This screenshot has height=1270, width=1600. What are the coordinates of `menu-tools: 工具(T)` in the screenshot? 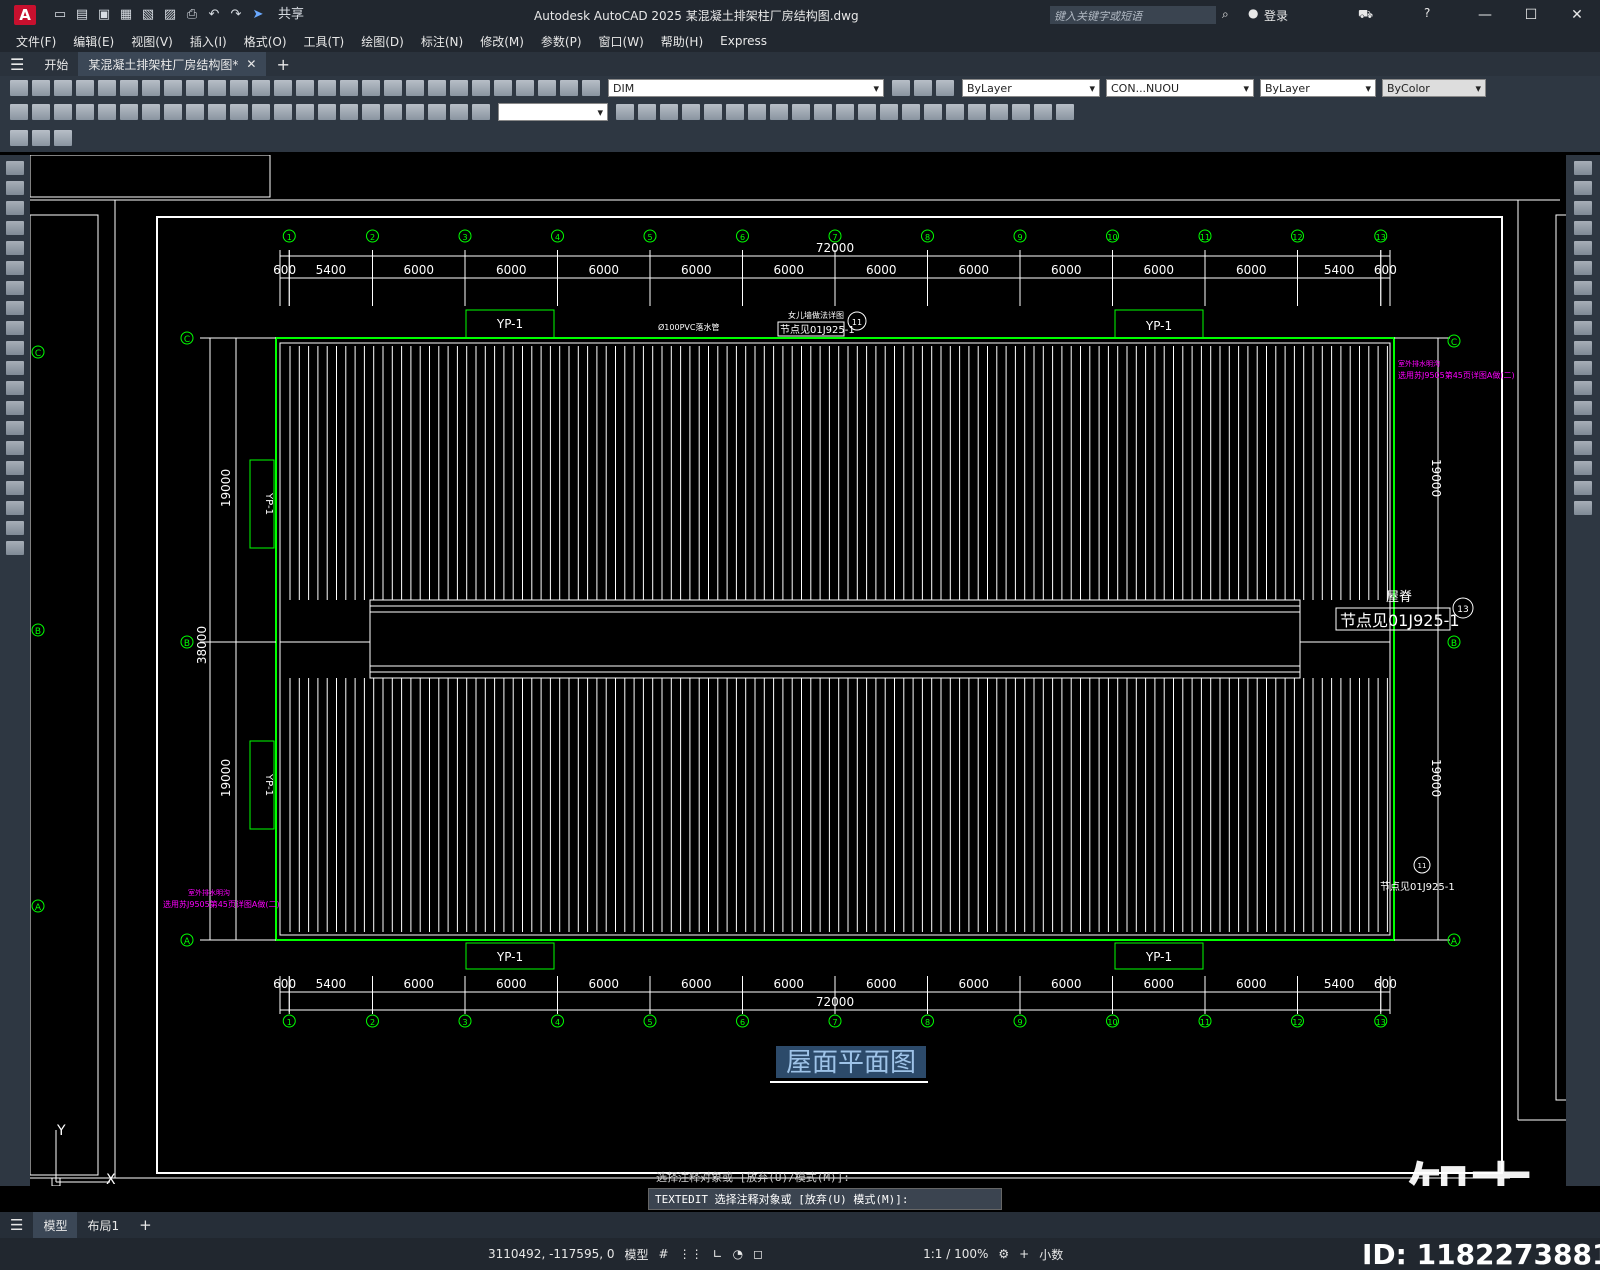 It's located at (324, 41).